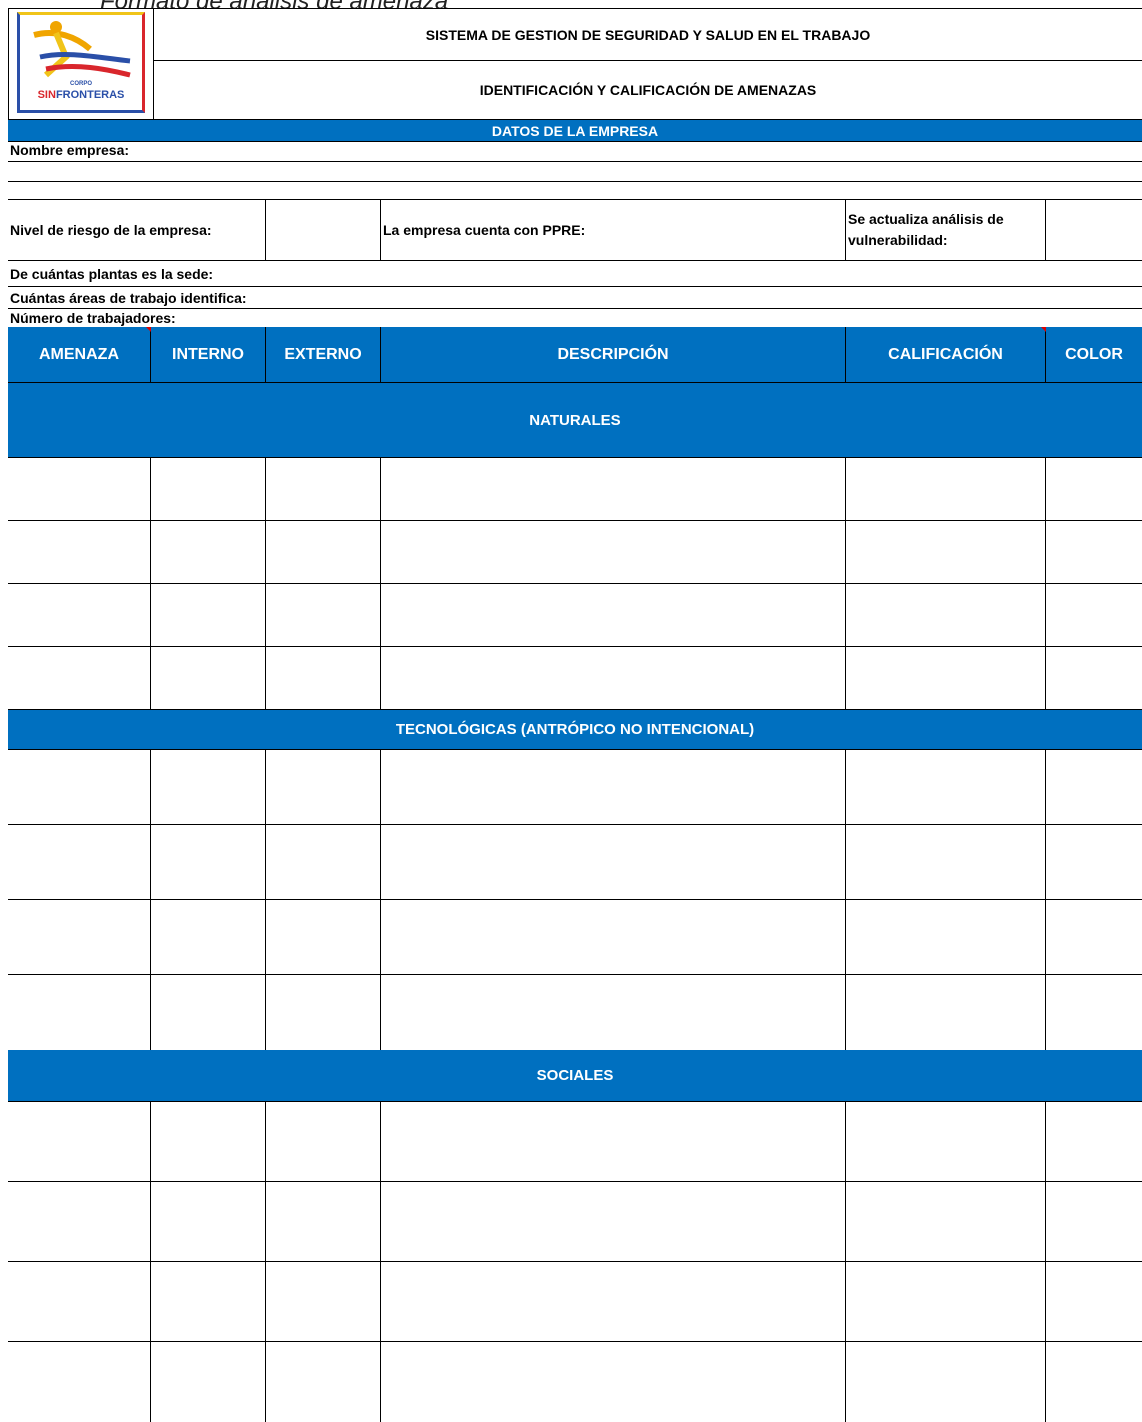 The width and height of the screenshot is (1142, 1422). What do you see at coordinates (575, 172) in the screenshot?
I see `company-name-field` at bounding box center [575, 172].